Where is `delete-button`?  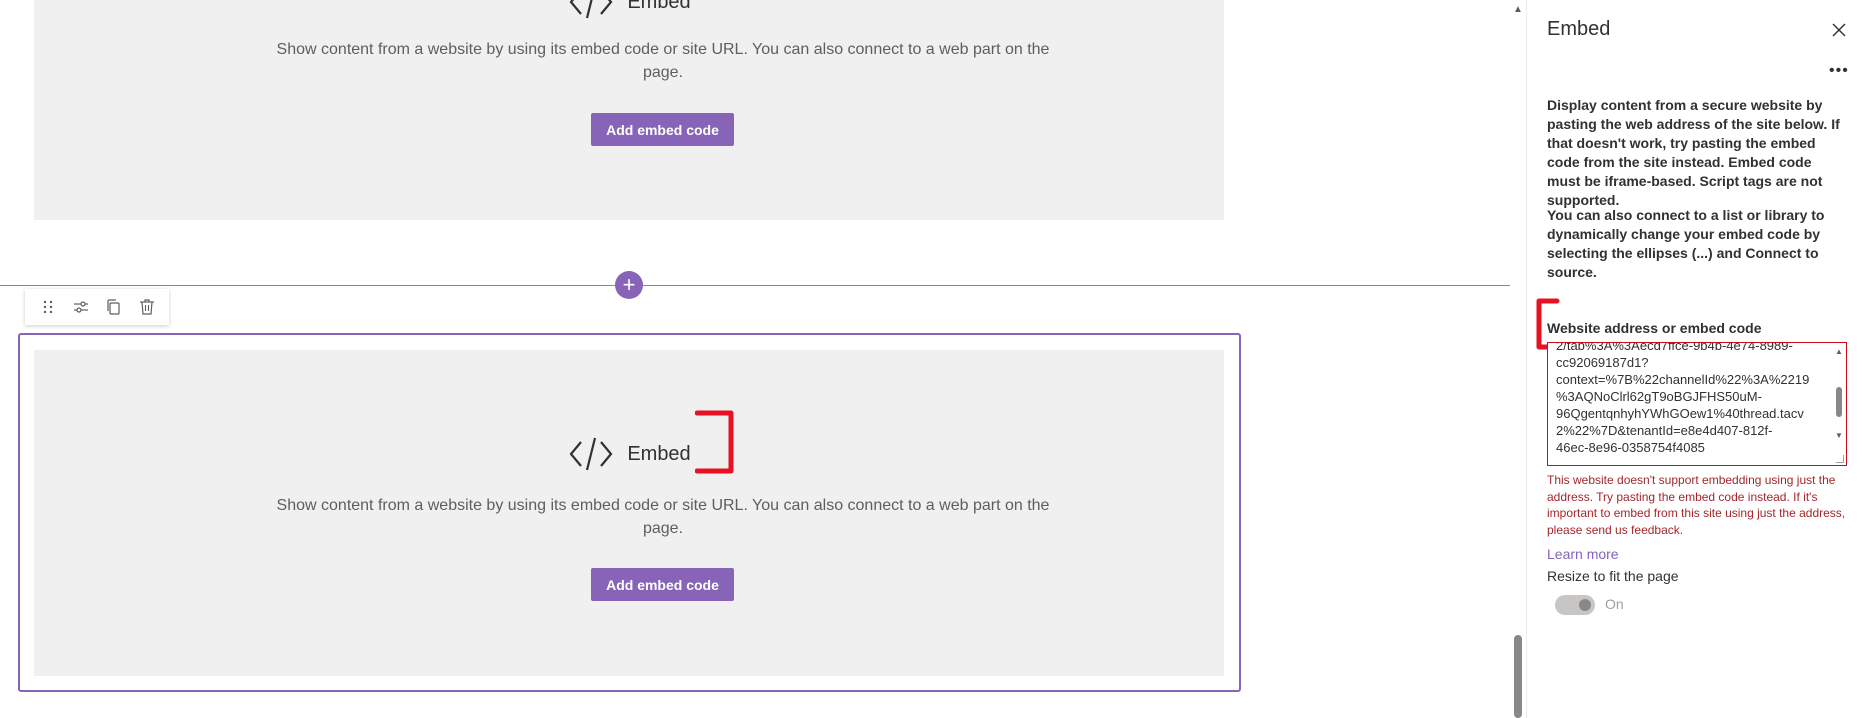
delete-button is located at coordinates (147, 307).